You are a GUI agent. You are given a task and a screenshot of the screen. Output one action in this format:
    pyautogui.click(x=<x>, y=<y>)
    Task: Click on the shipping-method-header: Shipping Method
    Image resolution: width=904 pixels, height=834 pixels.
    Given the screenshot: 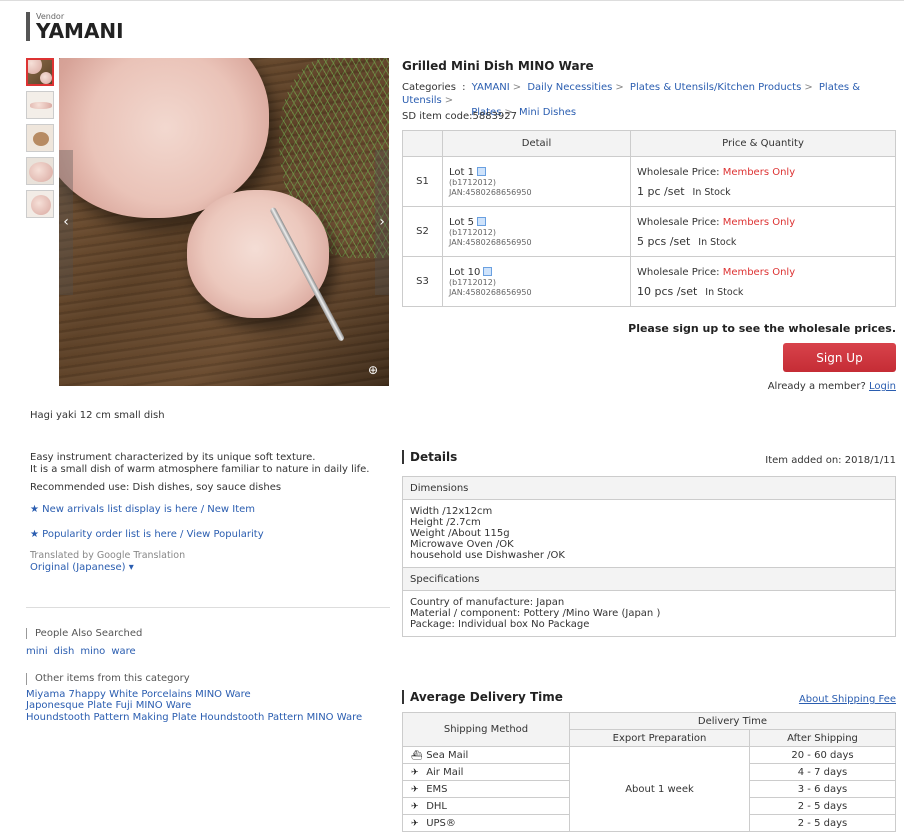 What is the action you would take?
    pyautogui.click(x=486, y=729)
    